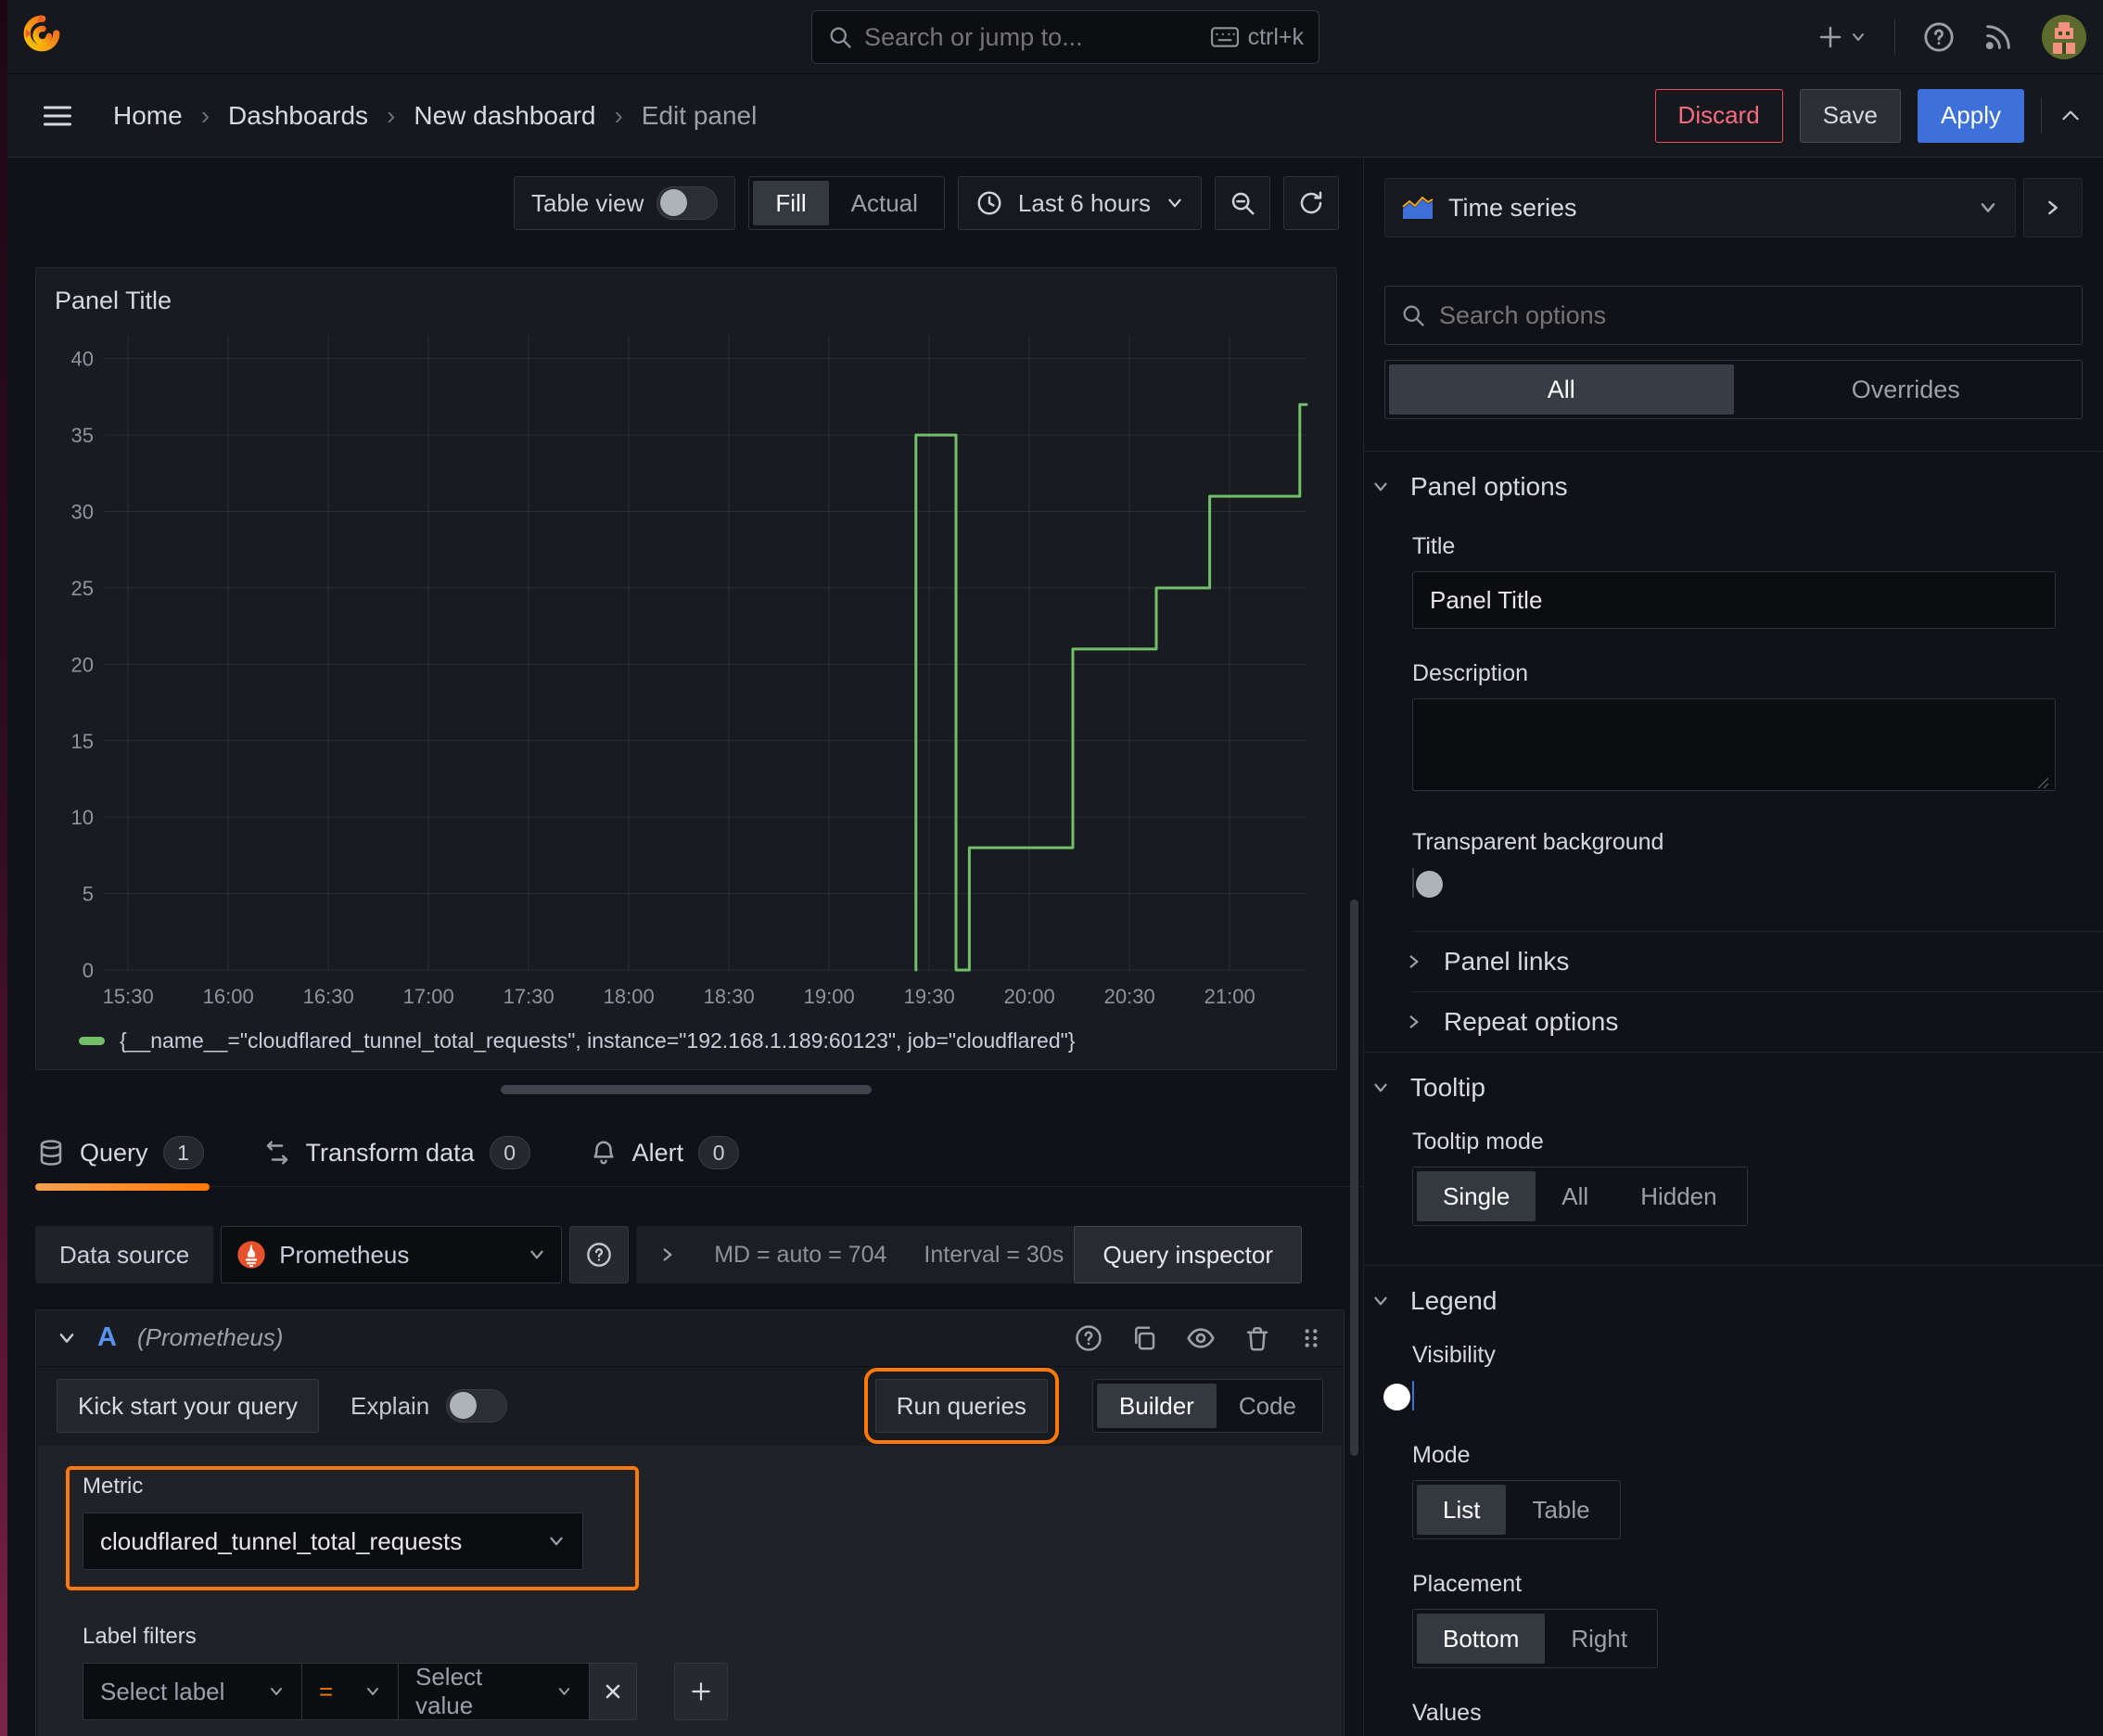 The image size is (2103, 1736). What do you see at coordinates (188, 1406) in the screenshot?
I see `kick-start-button: Kick start your query` at bounding box center [188, 1406].